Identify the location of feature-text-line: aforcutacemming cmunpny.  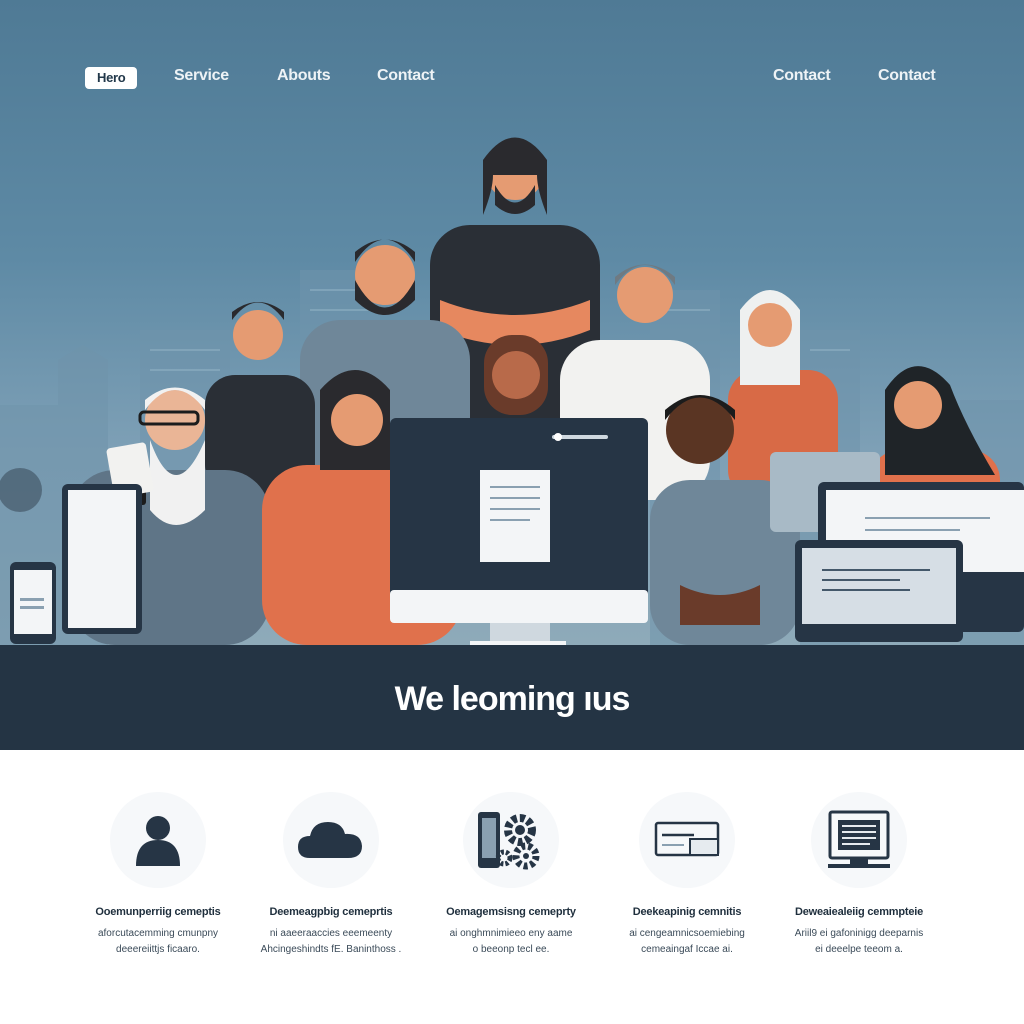
(158, 933).